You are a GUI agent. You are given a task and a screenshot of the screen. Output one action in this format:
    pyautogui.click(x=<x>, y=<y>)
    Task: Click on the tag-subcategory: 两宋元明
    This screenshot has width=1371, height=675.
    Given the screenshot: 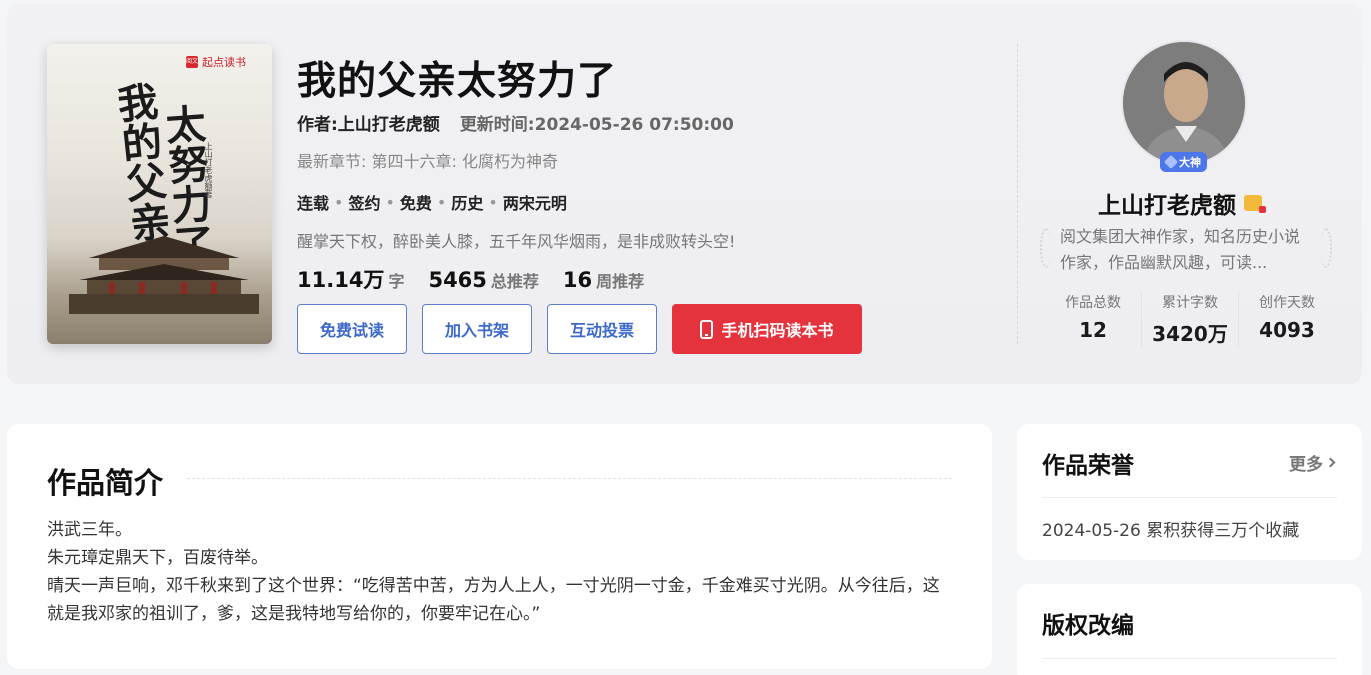 What is the action you would take?
    pyautogui.click(x=535, y=202)
    